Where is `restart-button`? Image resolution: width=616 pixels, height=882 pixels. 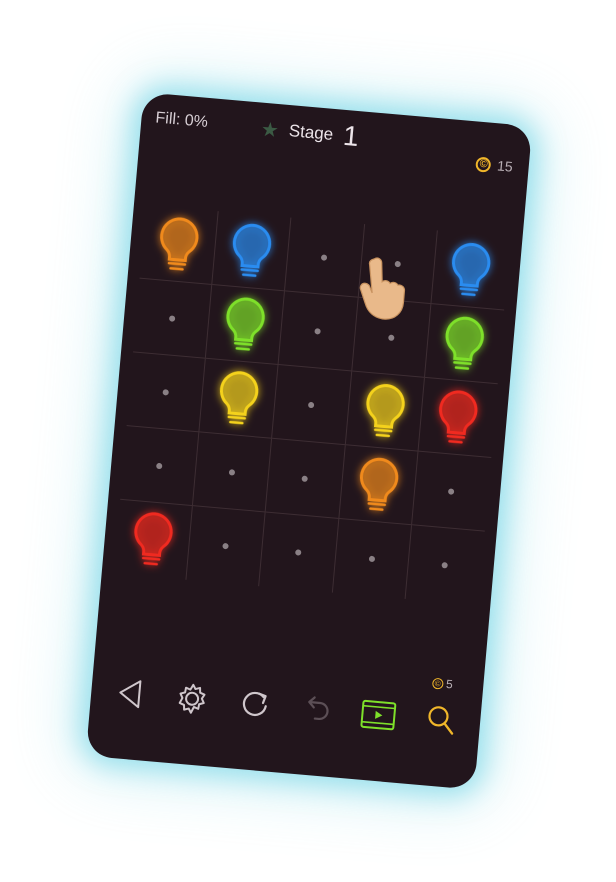 restart-button is located at coordinates (254, 704).